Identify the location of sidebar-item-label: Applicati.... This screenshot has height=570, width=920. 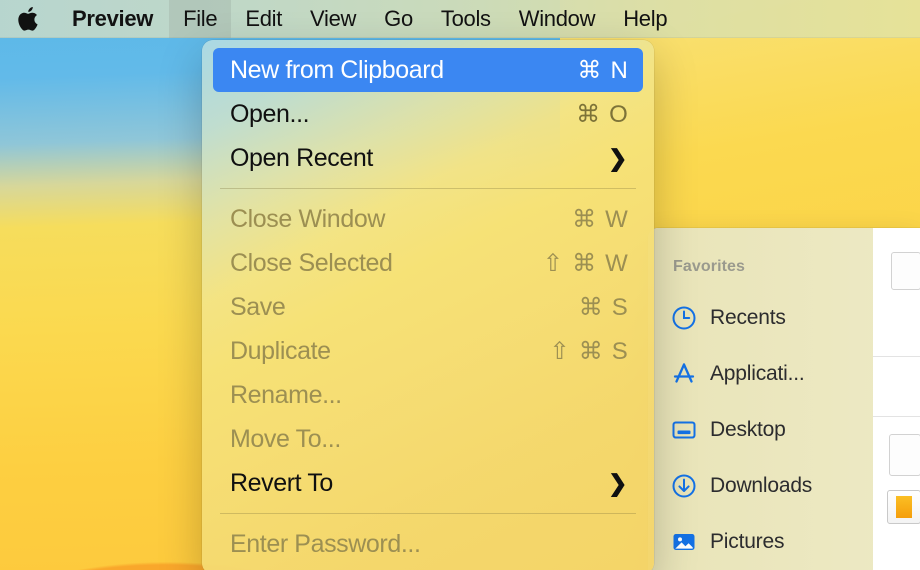
(757, 373).